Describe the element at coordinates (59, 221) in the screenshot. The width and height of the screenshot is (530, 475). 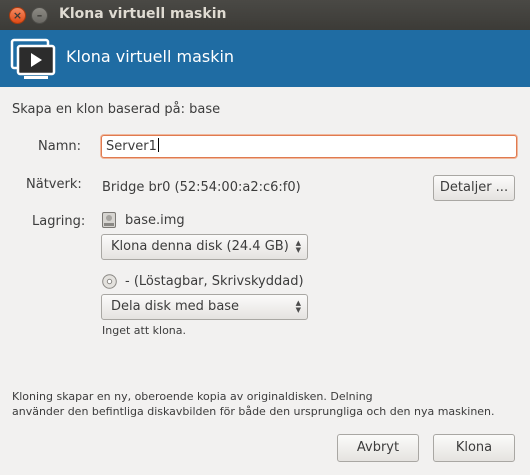
I see `storage-label: Lagring:` at that location.